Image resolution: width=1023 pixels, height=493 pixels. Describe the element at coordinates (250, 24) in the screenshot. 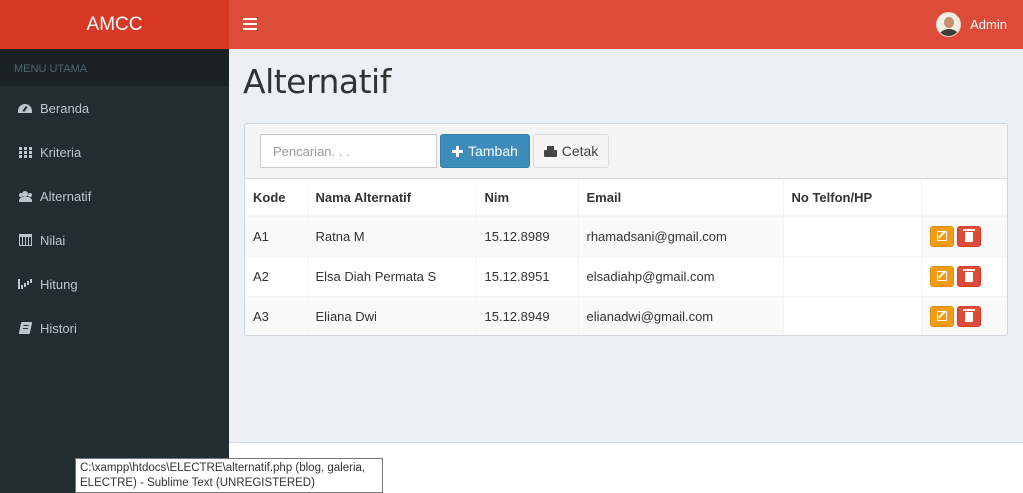

I see `sidebar-toggle-icon` at that location.